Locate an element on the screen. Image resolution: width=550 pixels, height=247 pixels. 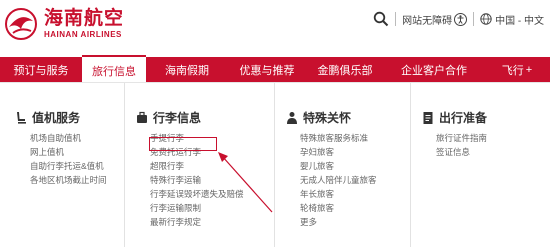
menu-link: 特殊旅客服务标准 is located at coordinates (355, 138).